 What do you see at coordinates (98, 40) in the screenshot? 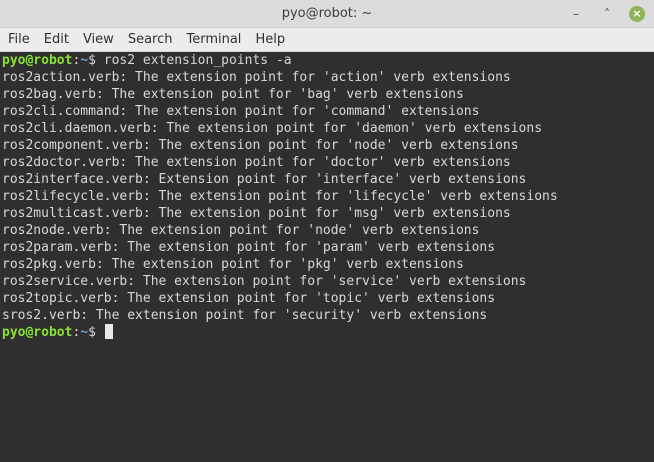
I see `menu-view: View` at bounding box center [98, 40].